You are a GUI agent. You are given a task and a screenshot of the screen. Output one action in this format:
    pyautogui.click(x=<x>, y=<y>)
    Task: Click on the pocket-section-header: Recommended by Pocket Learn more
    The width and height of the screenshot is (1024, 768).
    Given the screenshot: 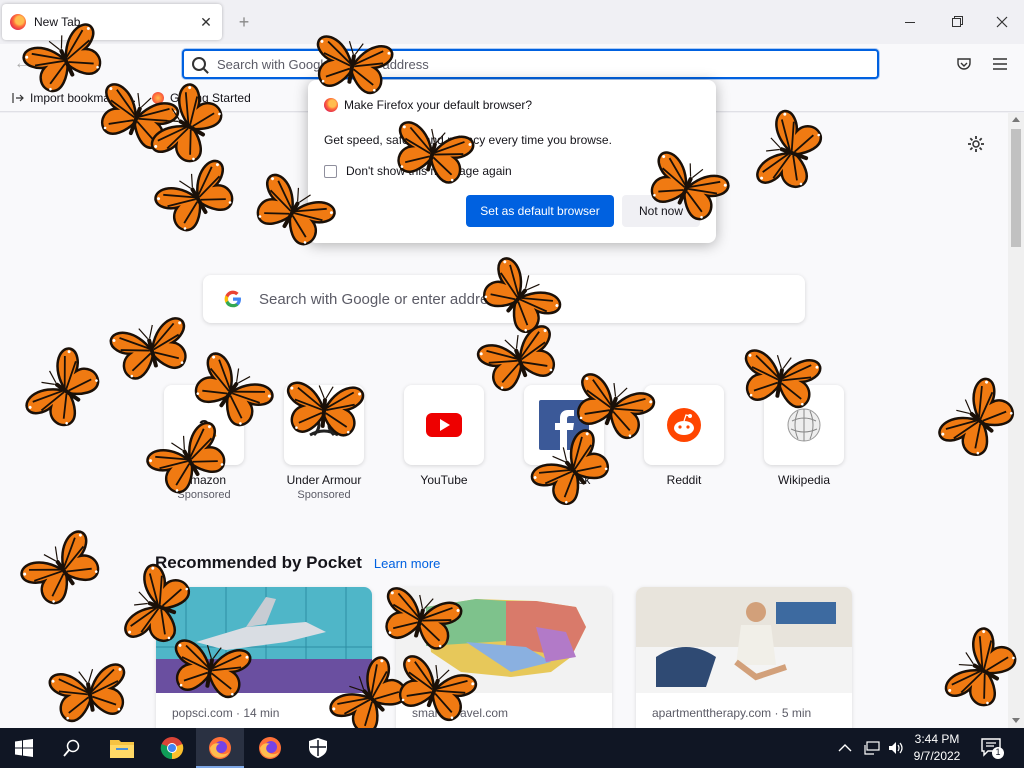 What is the action you would take?
    pyautogui.click(x=297, y=563)
    